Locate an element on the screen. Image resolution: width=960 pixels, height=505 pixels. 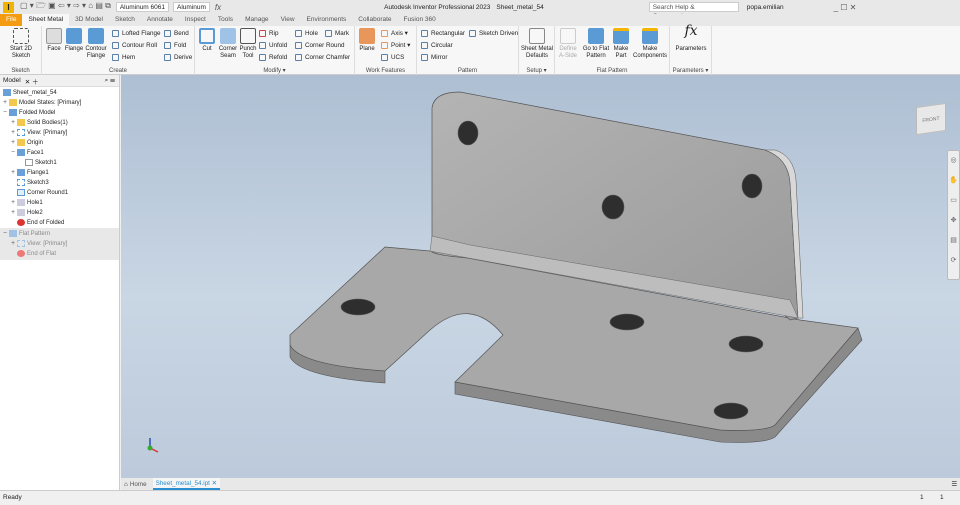
point-button: Point ▾ is located at coordinates (395, 45).